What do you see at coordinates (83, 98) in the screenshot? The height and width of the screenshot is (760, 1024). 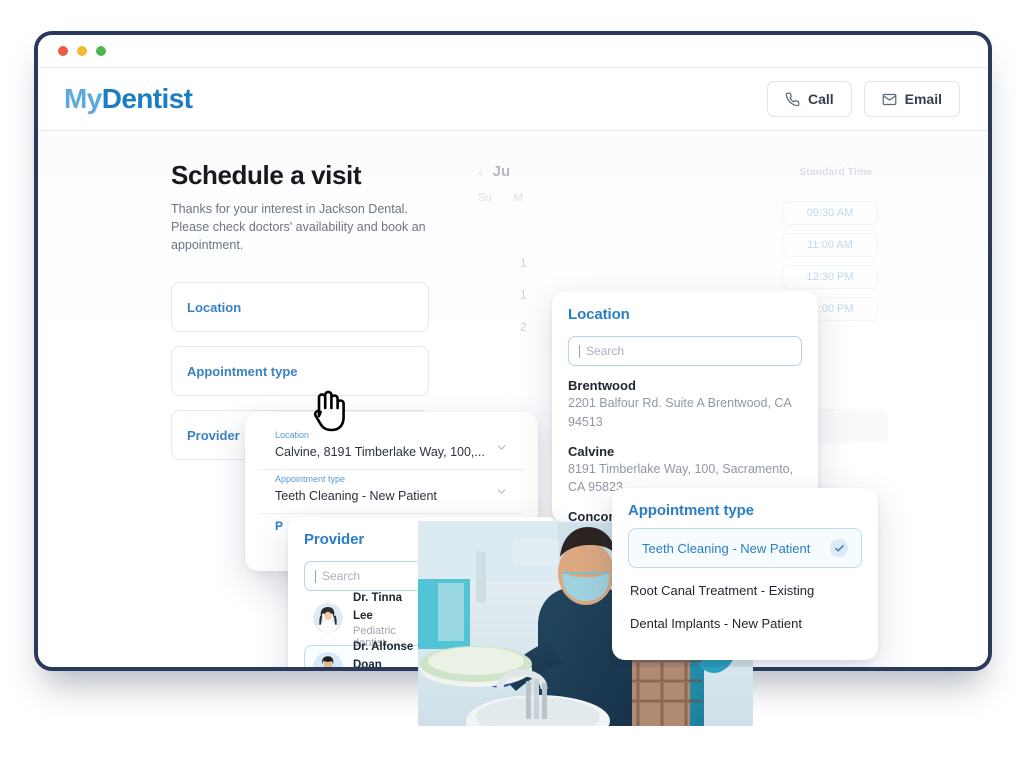 I see `logo-text-my: My` at bounding box center [83, 98].